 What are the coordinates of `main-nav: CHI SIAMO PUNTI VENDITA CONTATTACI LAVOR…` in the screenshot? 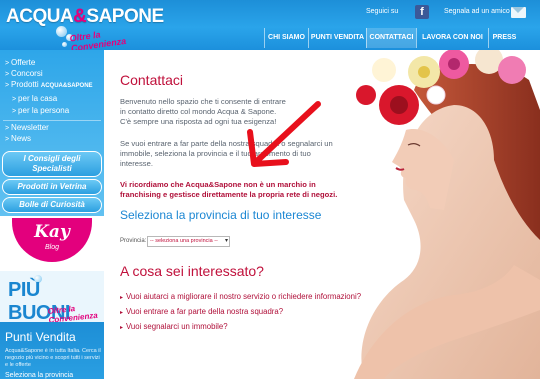 It's located at (402, 38).